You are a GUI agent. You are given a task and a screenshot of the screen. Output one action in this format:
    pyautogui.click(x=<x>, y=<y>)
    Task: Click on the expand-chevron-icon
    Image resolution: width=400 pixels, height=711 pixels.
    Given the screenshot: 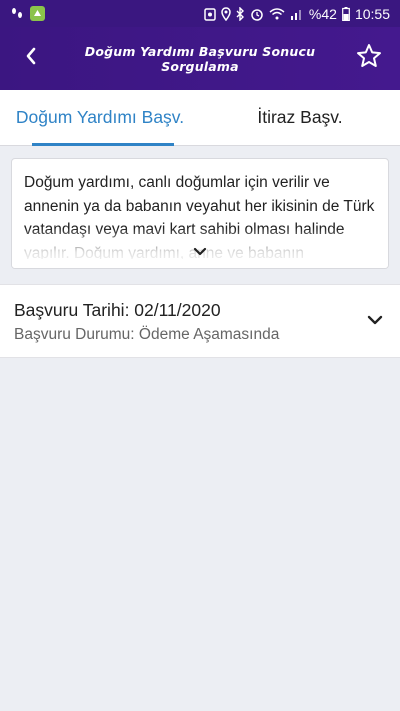 What is the action you would take?
    pyautogui.click(x=375, y=320)
    